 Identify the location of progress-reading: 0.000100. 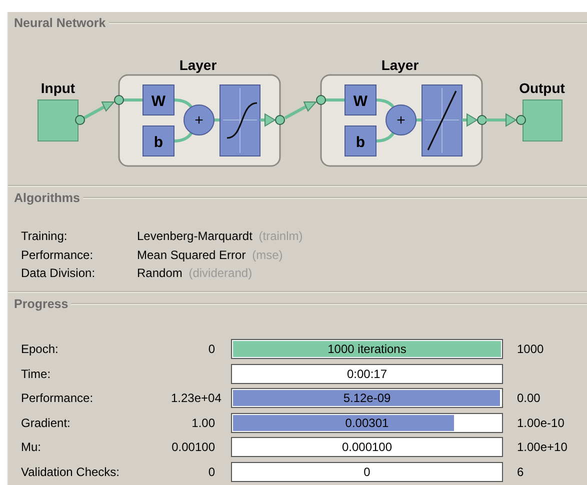
(367, 447).